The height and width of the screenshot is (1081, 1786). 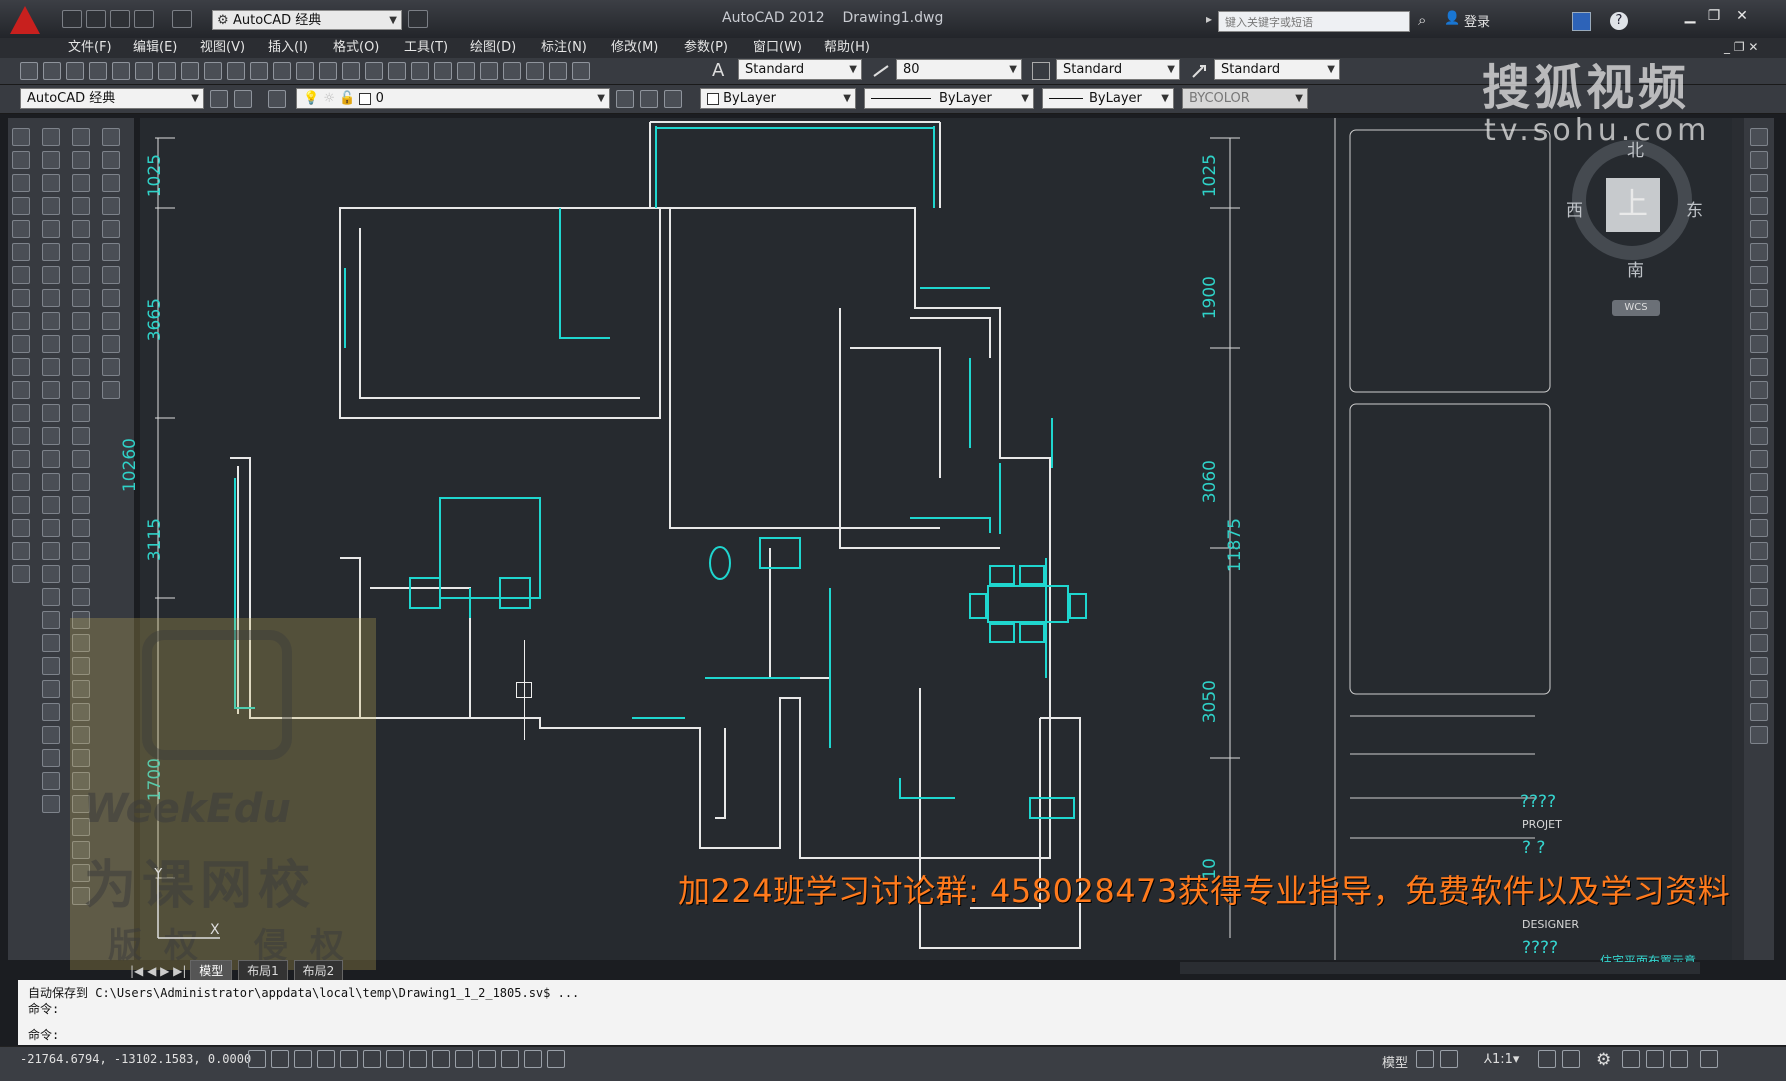 I want to click on nw-iso-icon, so click(x=111, y=344).